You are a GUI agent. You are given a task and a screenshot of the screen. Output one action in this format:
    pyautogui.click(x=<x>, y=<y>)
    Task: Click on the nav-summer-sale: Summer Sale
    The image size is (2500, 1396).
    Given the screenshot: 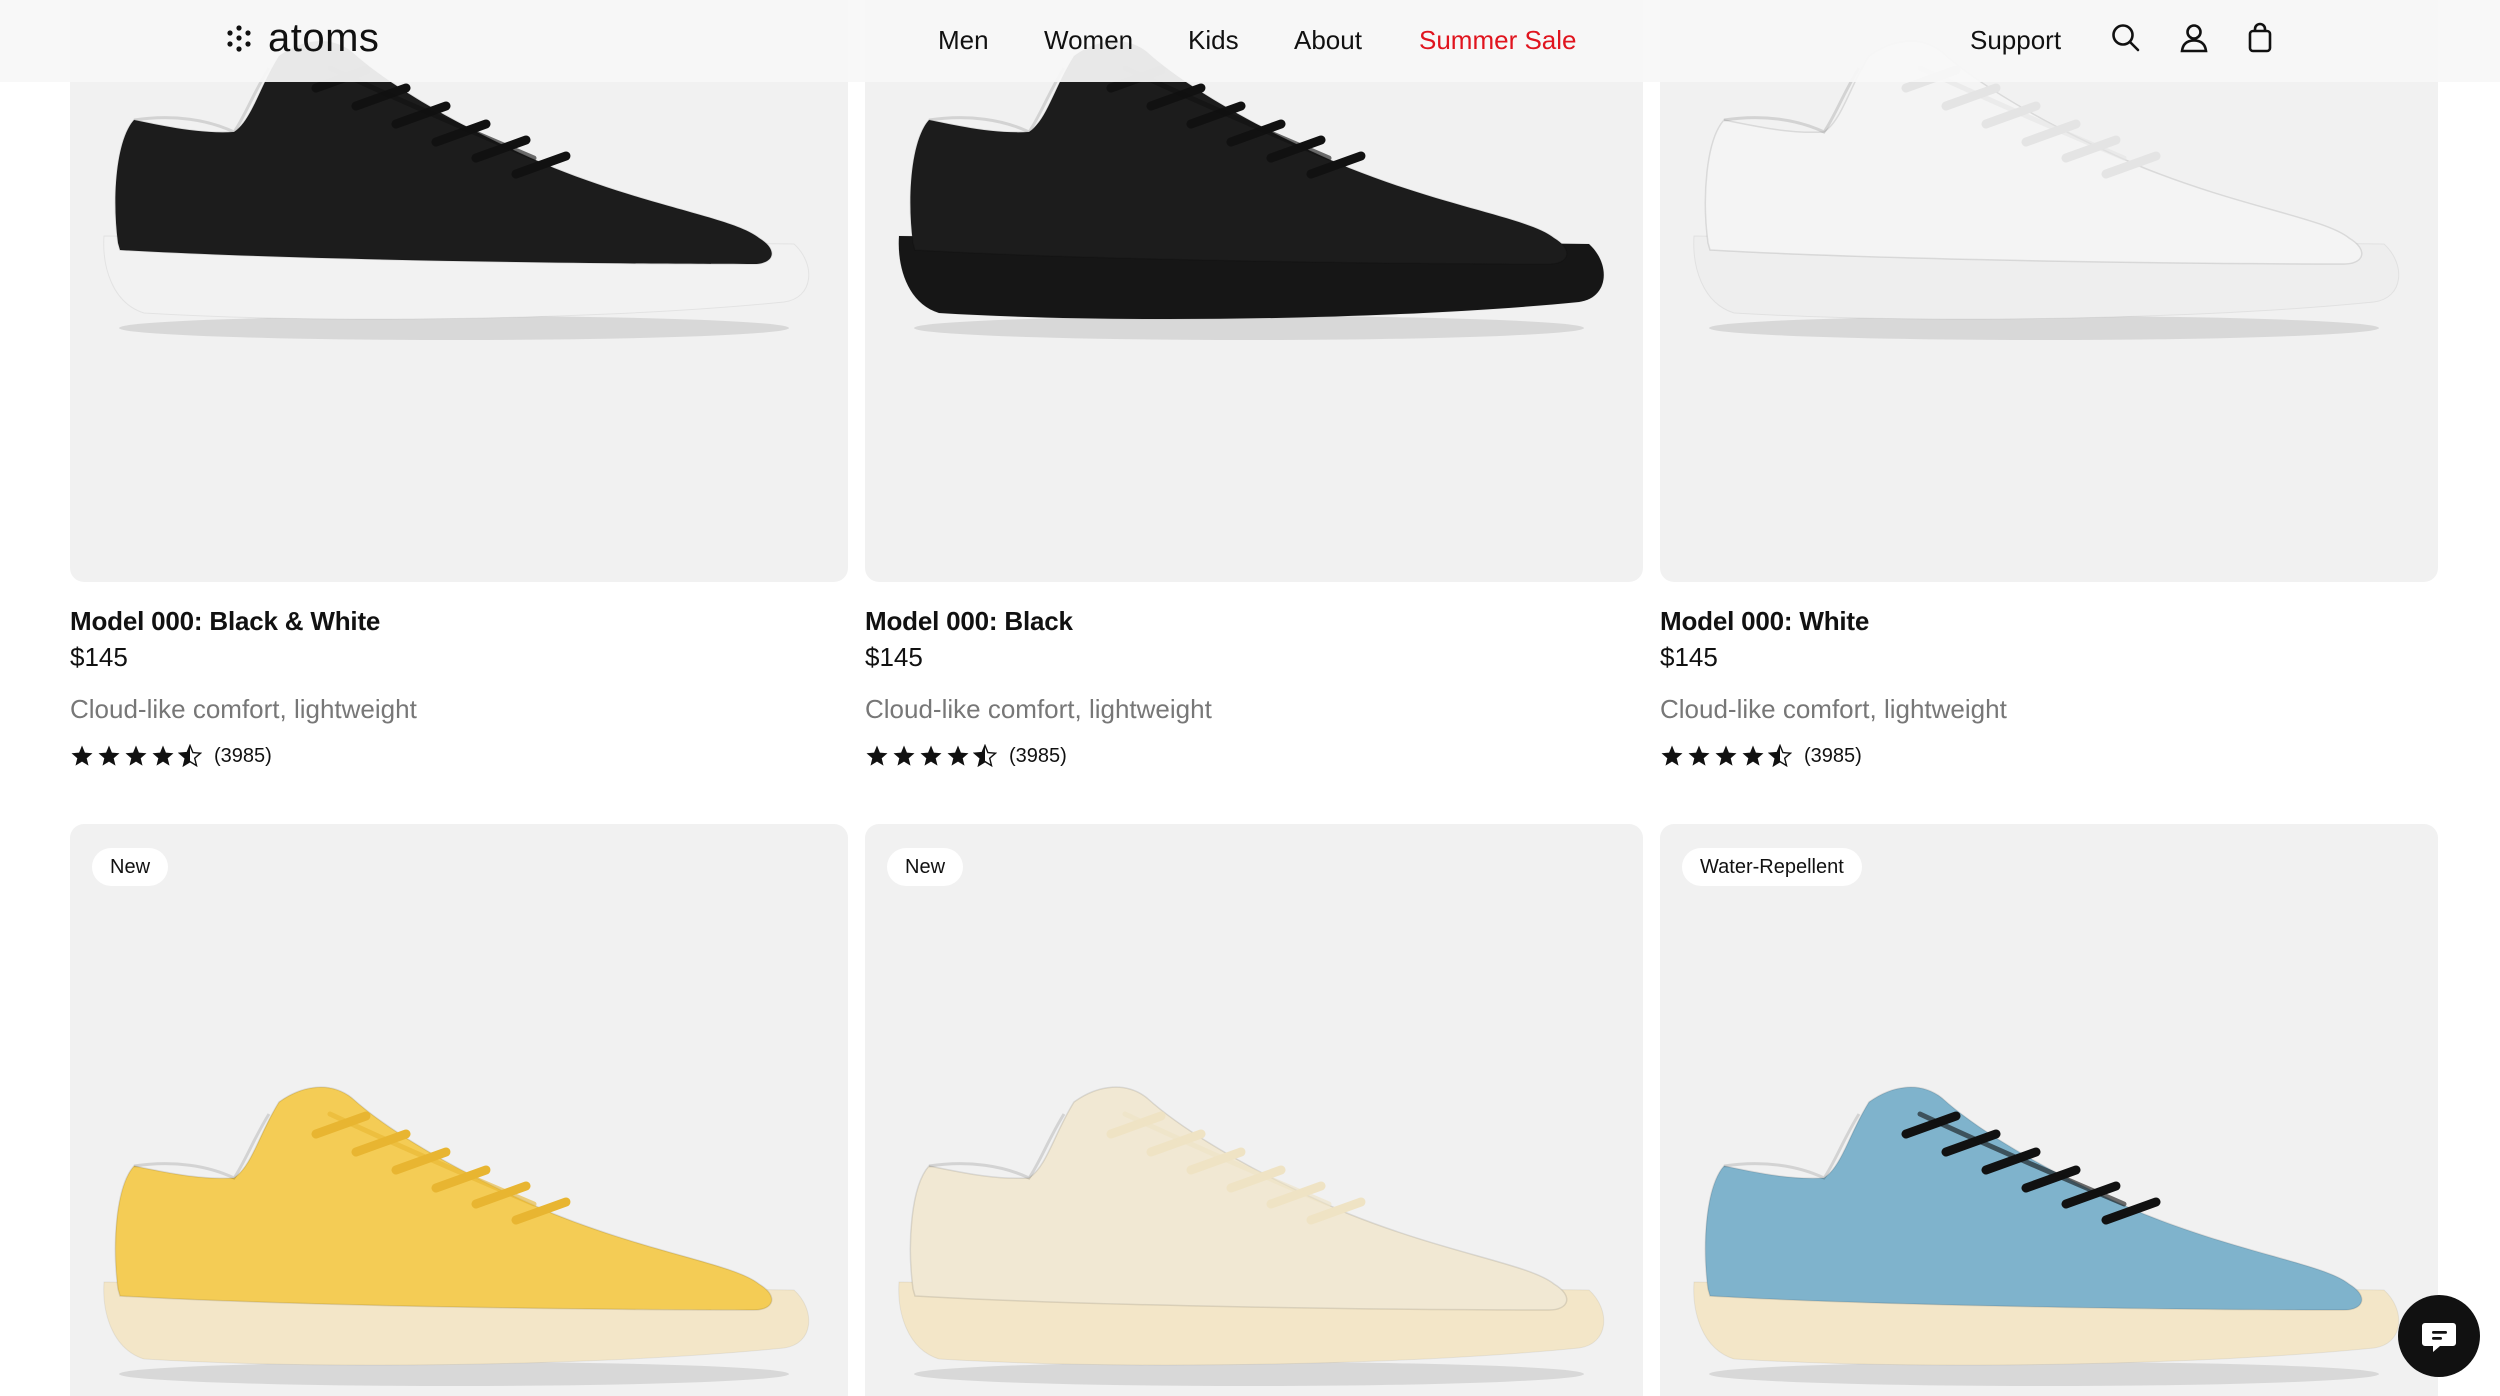 What is the action you would take?
    pyautogui.click(x=1498, y=40)
    